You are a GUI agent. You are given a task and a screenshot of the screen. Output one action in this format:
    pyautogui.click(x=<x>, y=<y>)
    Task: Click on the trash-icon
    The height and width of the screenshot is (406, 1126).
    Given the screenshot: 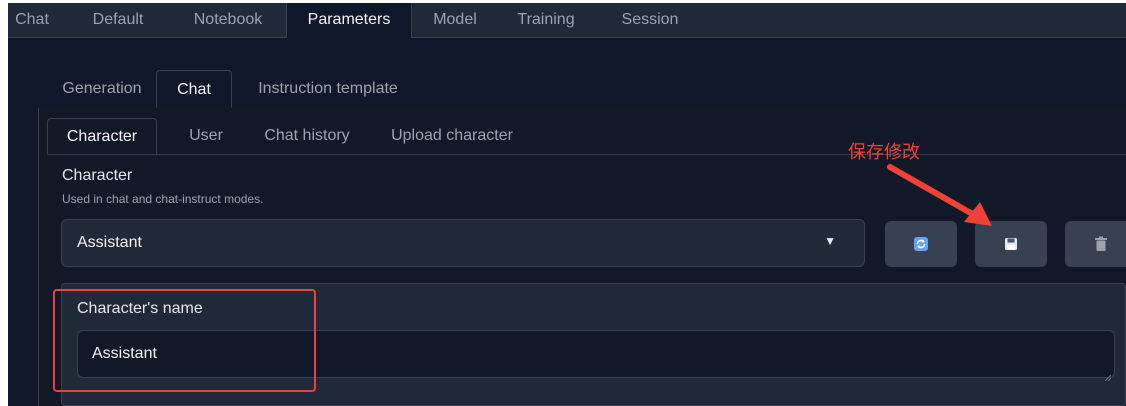 What is the action you would take?
    pyautogui.click(x=1101, y=243)
    